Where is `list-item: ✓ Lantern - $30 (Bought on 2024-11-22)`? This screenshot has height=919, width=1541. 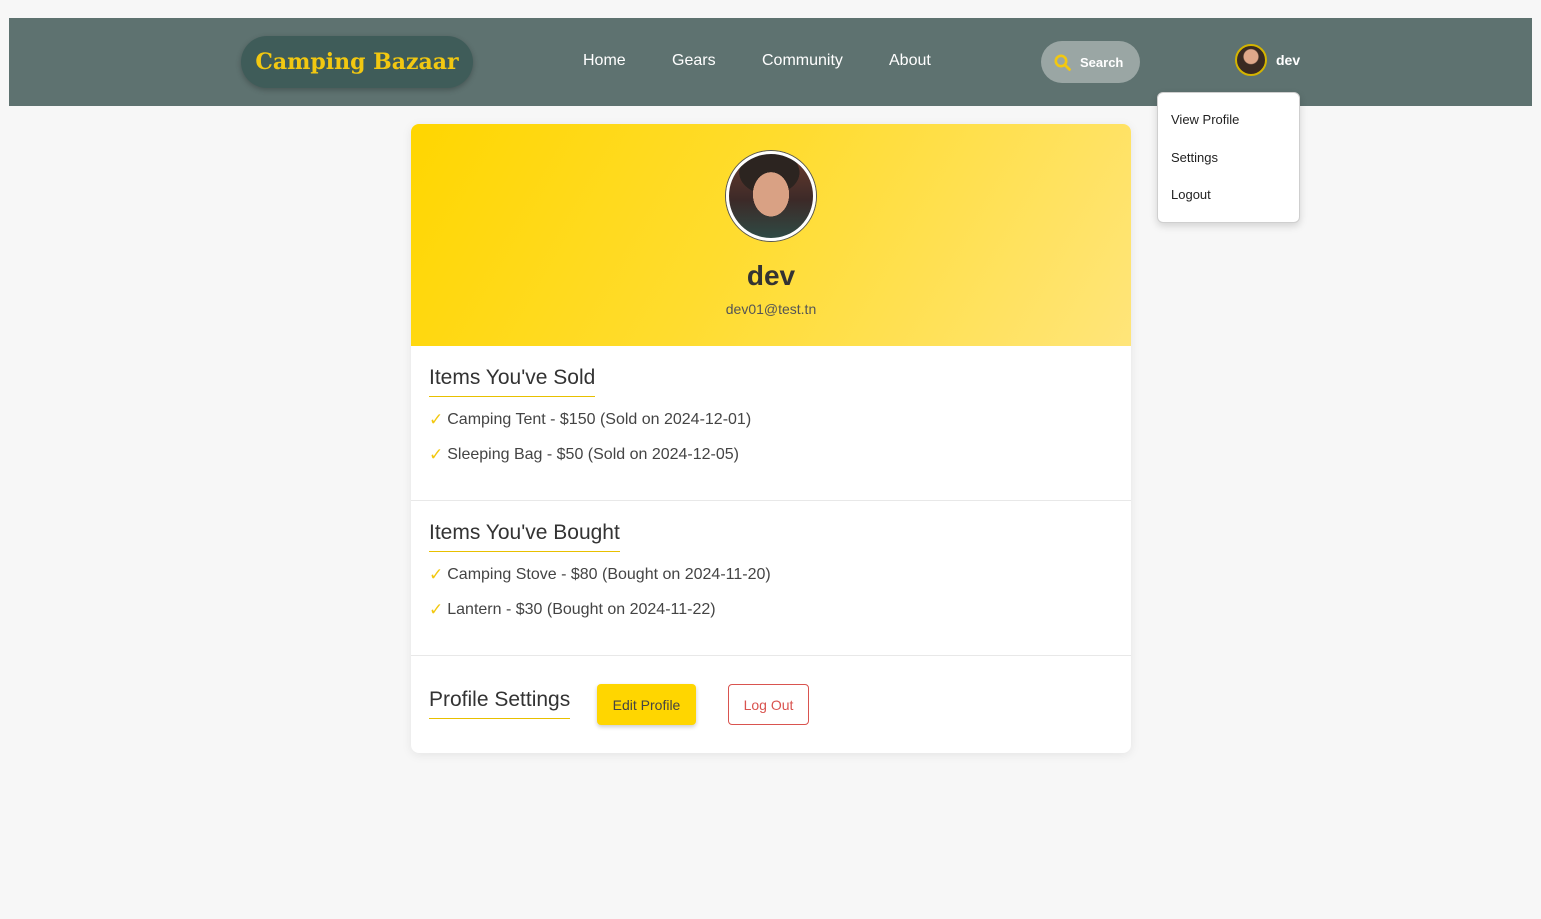 list-item: ✓ Lantern - $30 (Bought on 2024-11-22) is located at coordinates (572, 610).